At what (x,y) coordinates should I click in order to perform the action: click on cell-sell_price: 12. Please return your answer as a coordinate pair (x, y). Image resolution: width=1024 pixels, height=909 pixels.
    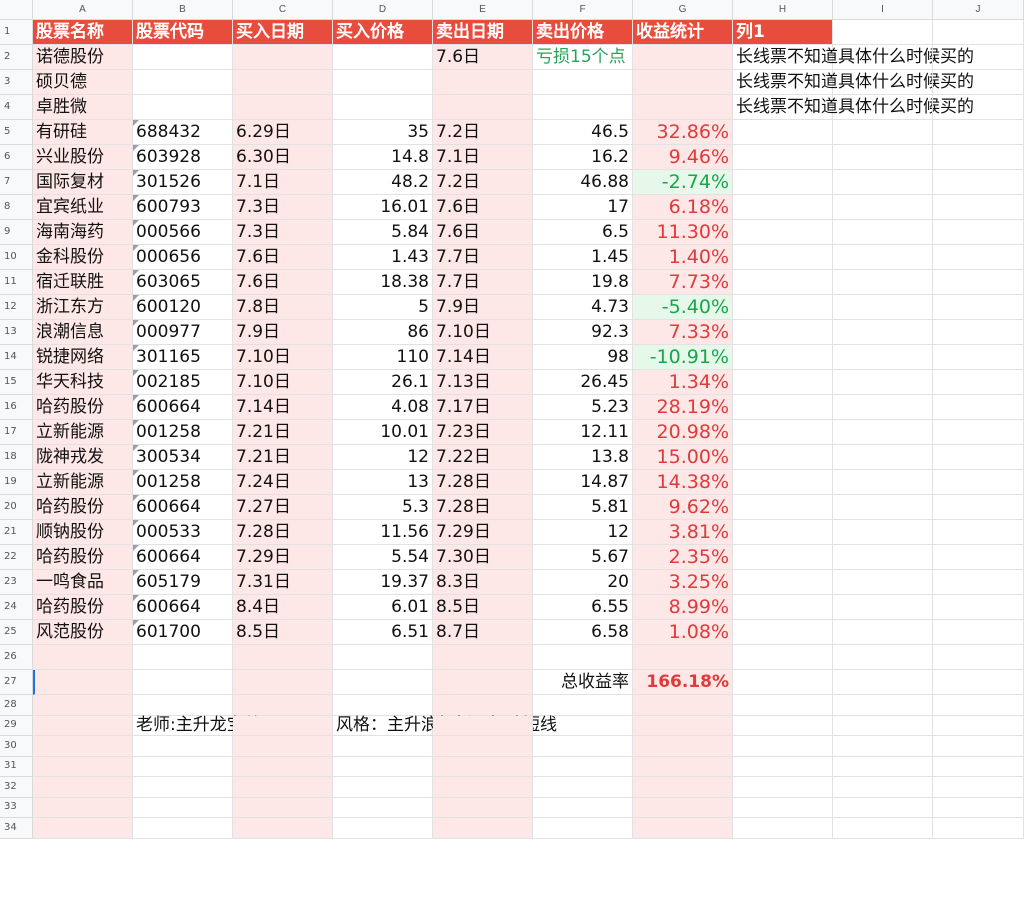
    Looking at the image, I should click on (583, 532).